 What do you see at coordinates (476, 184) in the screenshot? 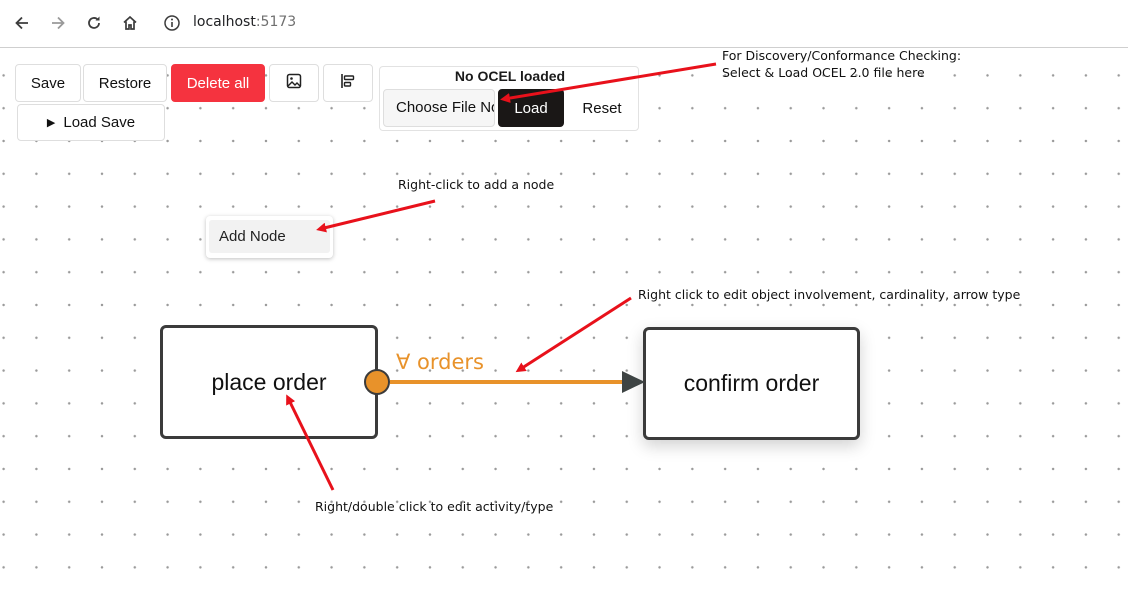
I see `add-node-hint-annotation: Right-click to add a node` at bounding box center [476, 184].